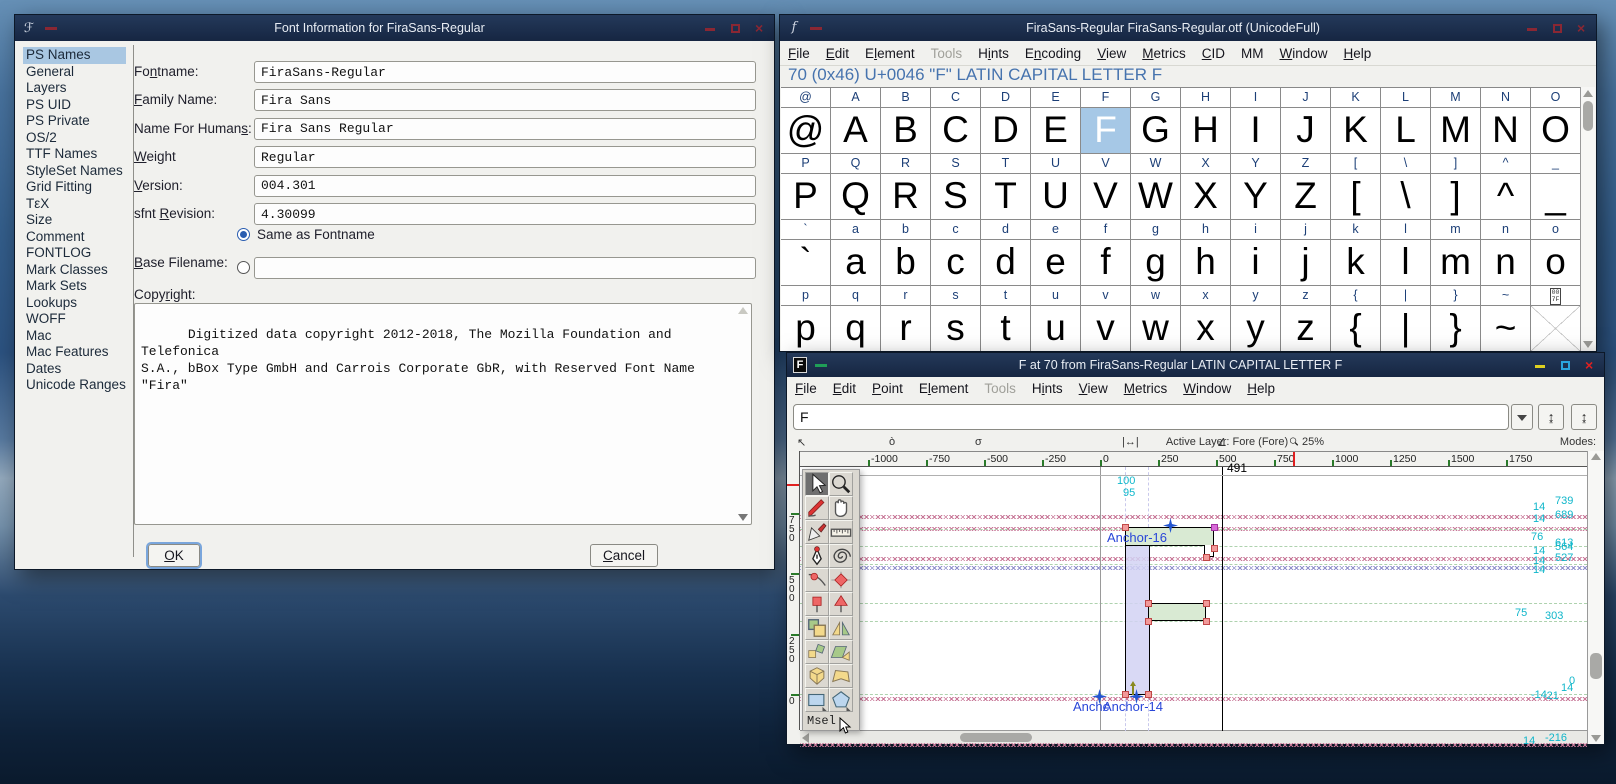  I want to click on fontview-scrollbar, so click(1587, 219).